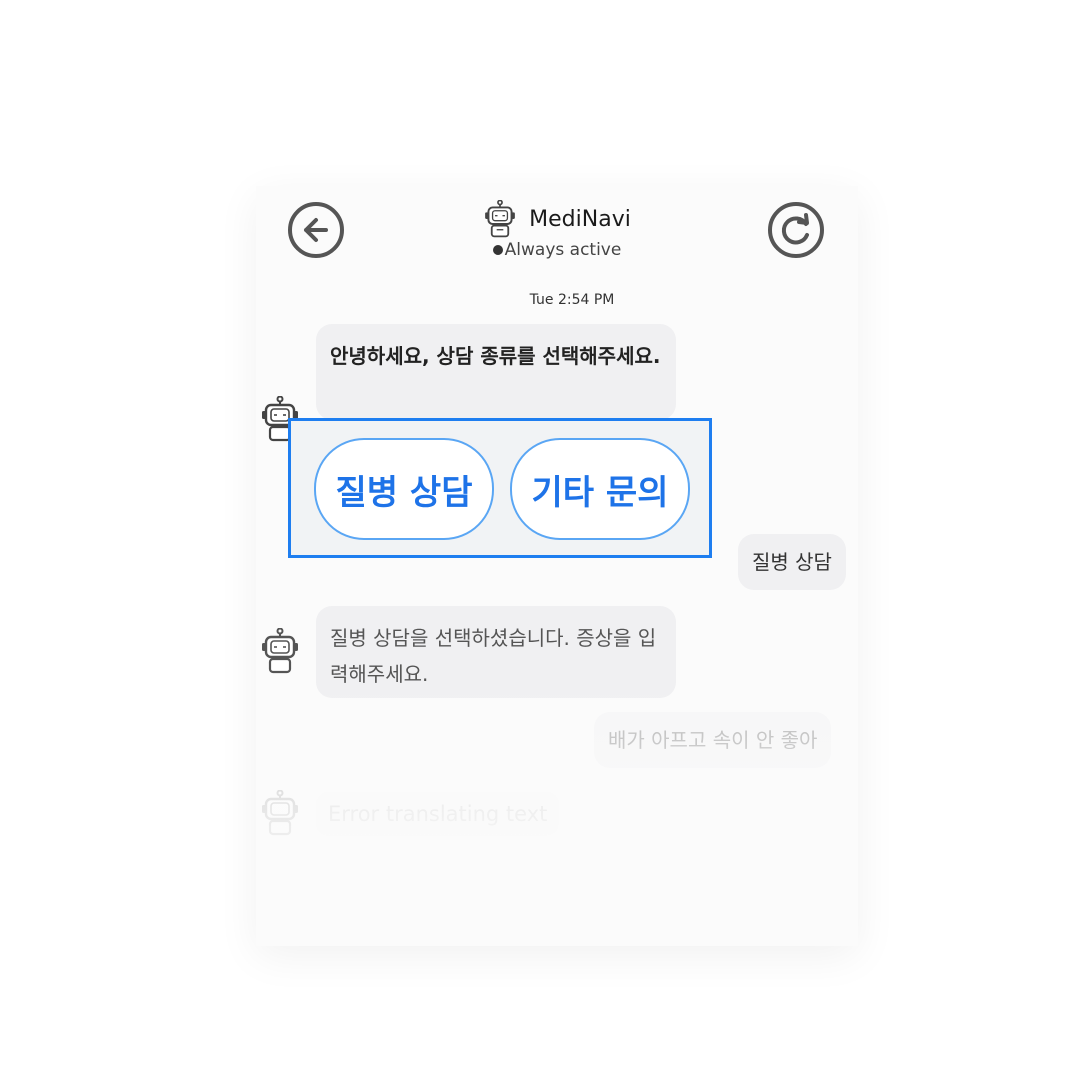  What do you see at coordinates (496, 652) in the screenshot?
I see `bot-message: 질병 상담을 선택하셨습니다. 증상을 입력해주세요.` at bounding box center [496, 652].